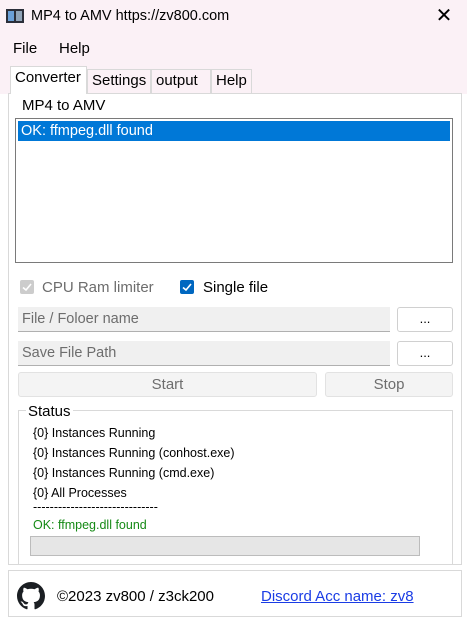 Image resolution: width=467 pixels, height=617 pixels. I want to click on close-icon: ✕, so click(444, 16).